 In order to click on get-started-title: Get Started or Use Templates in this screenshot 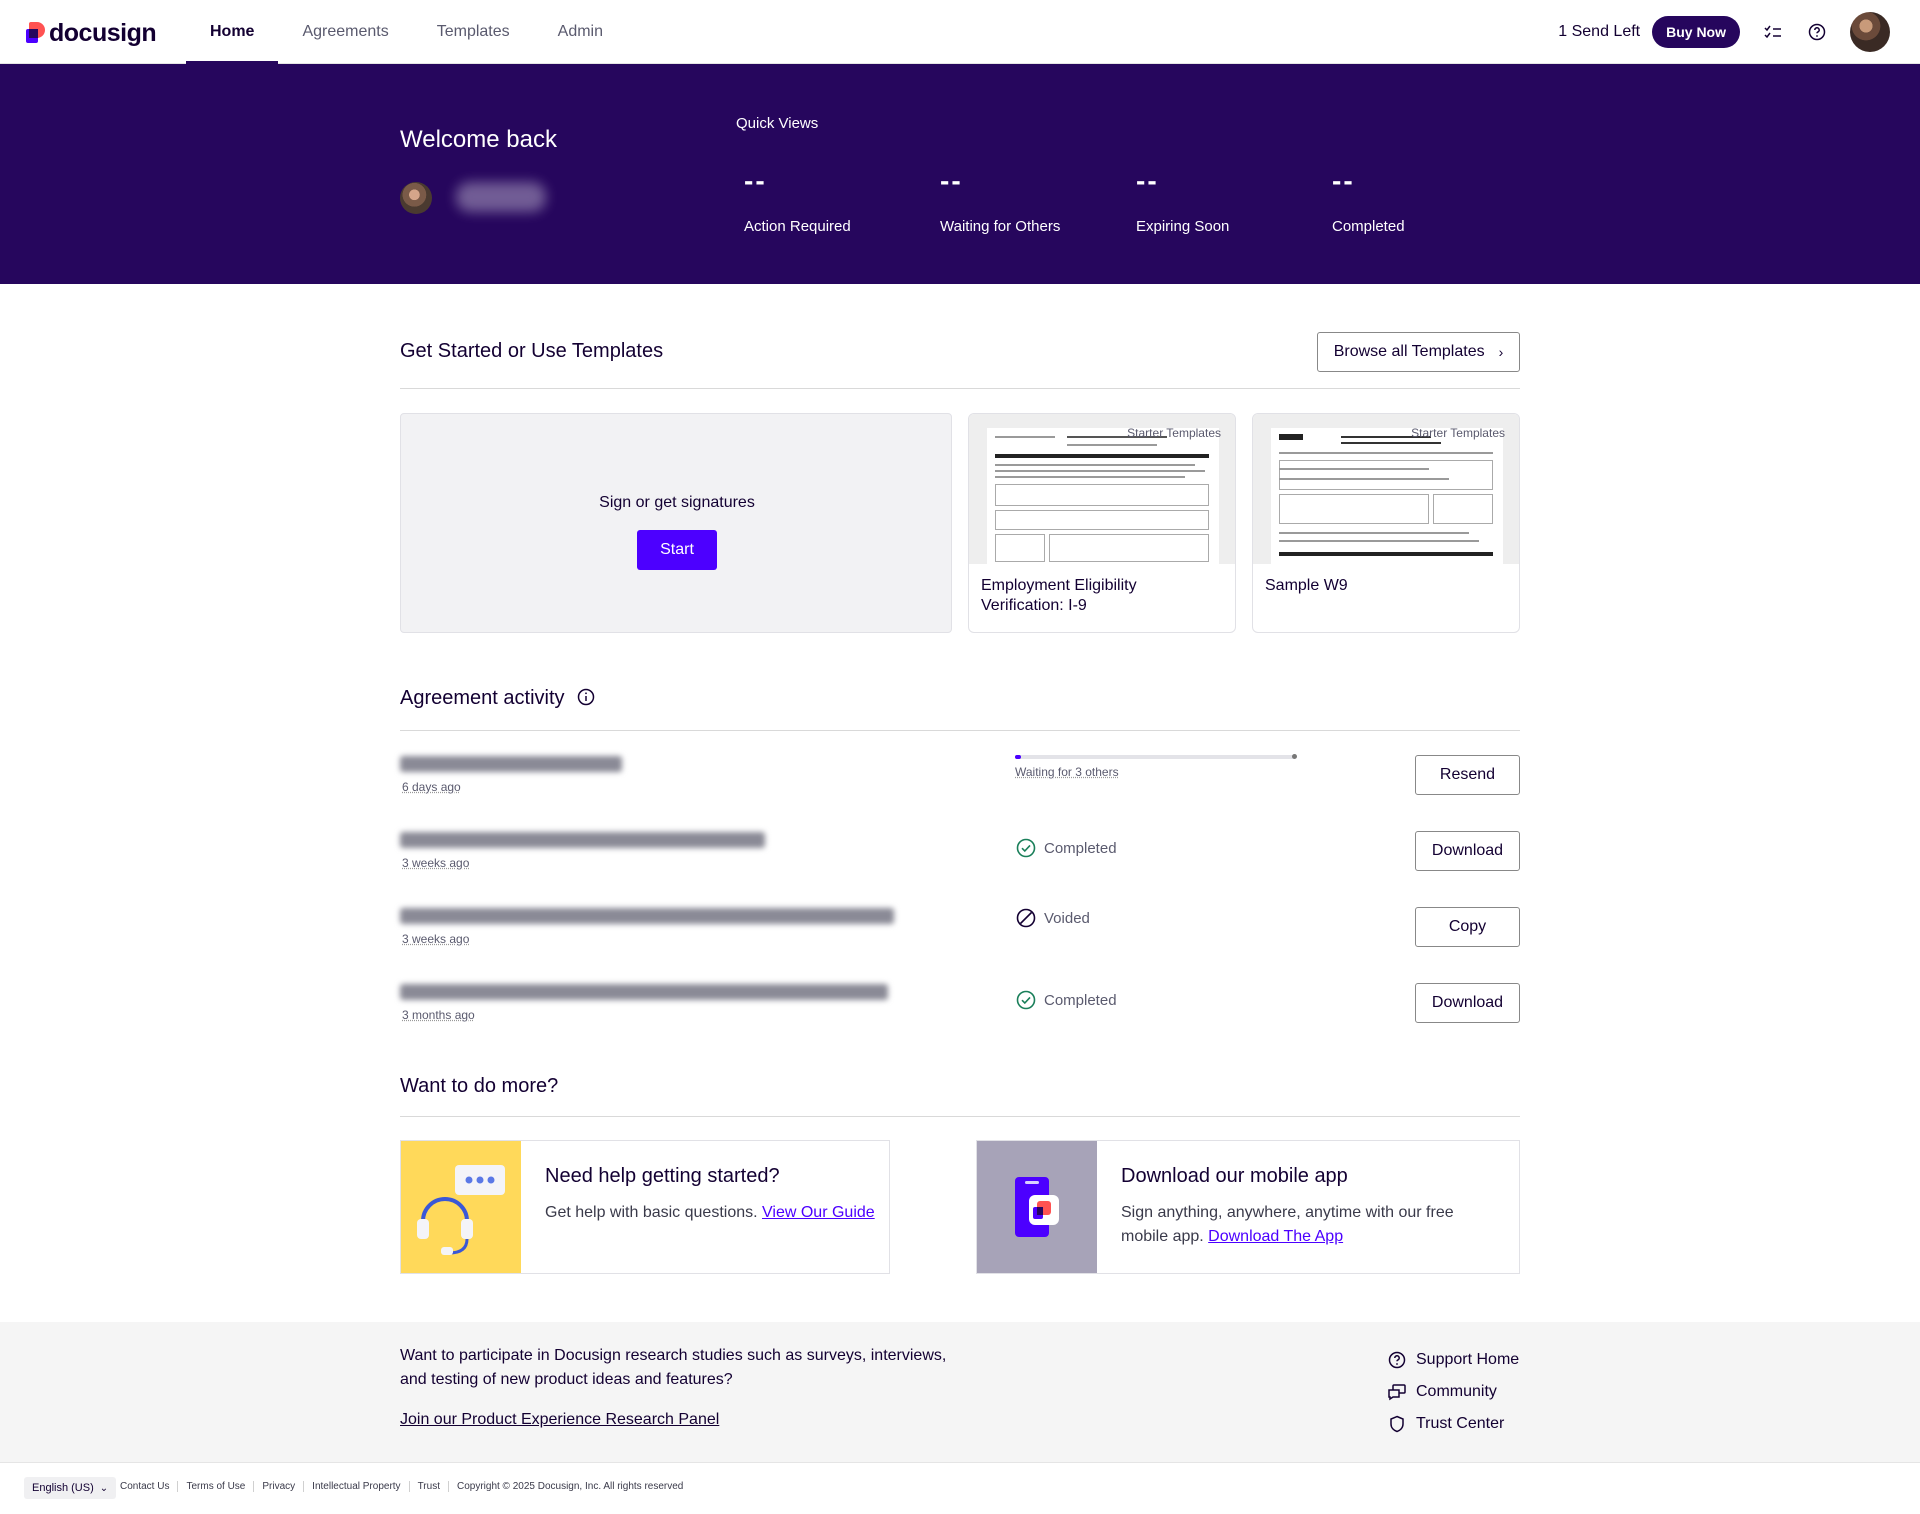, I will do `click(532, 351)`.